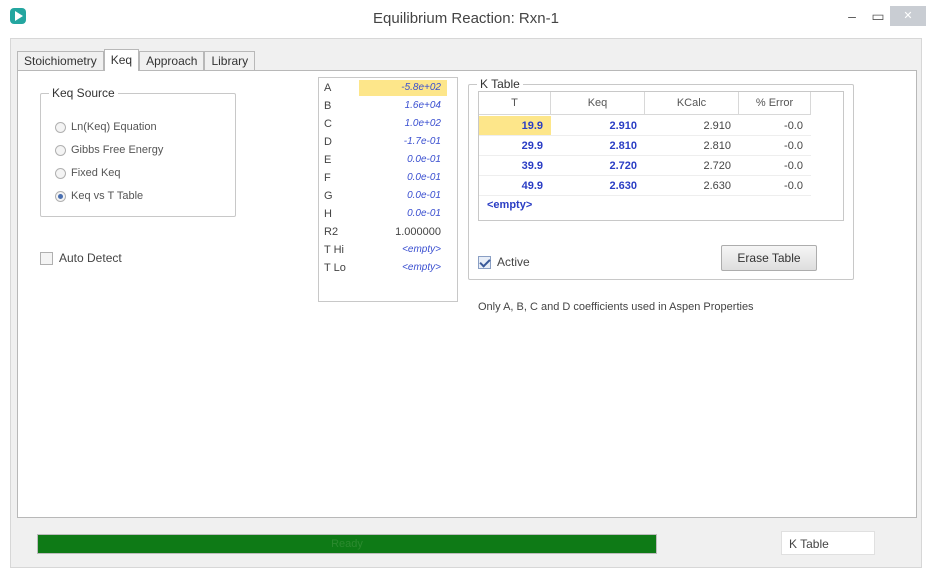  I want to click on auto-detect-checkbox: Auto Detect, so click(81, 258).